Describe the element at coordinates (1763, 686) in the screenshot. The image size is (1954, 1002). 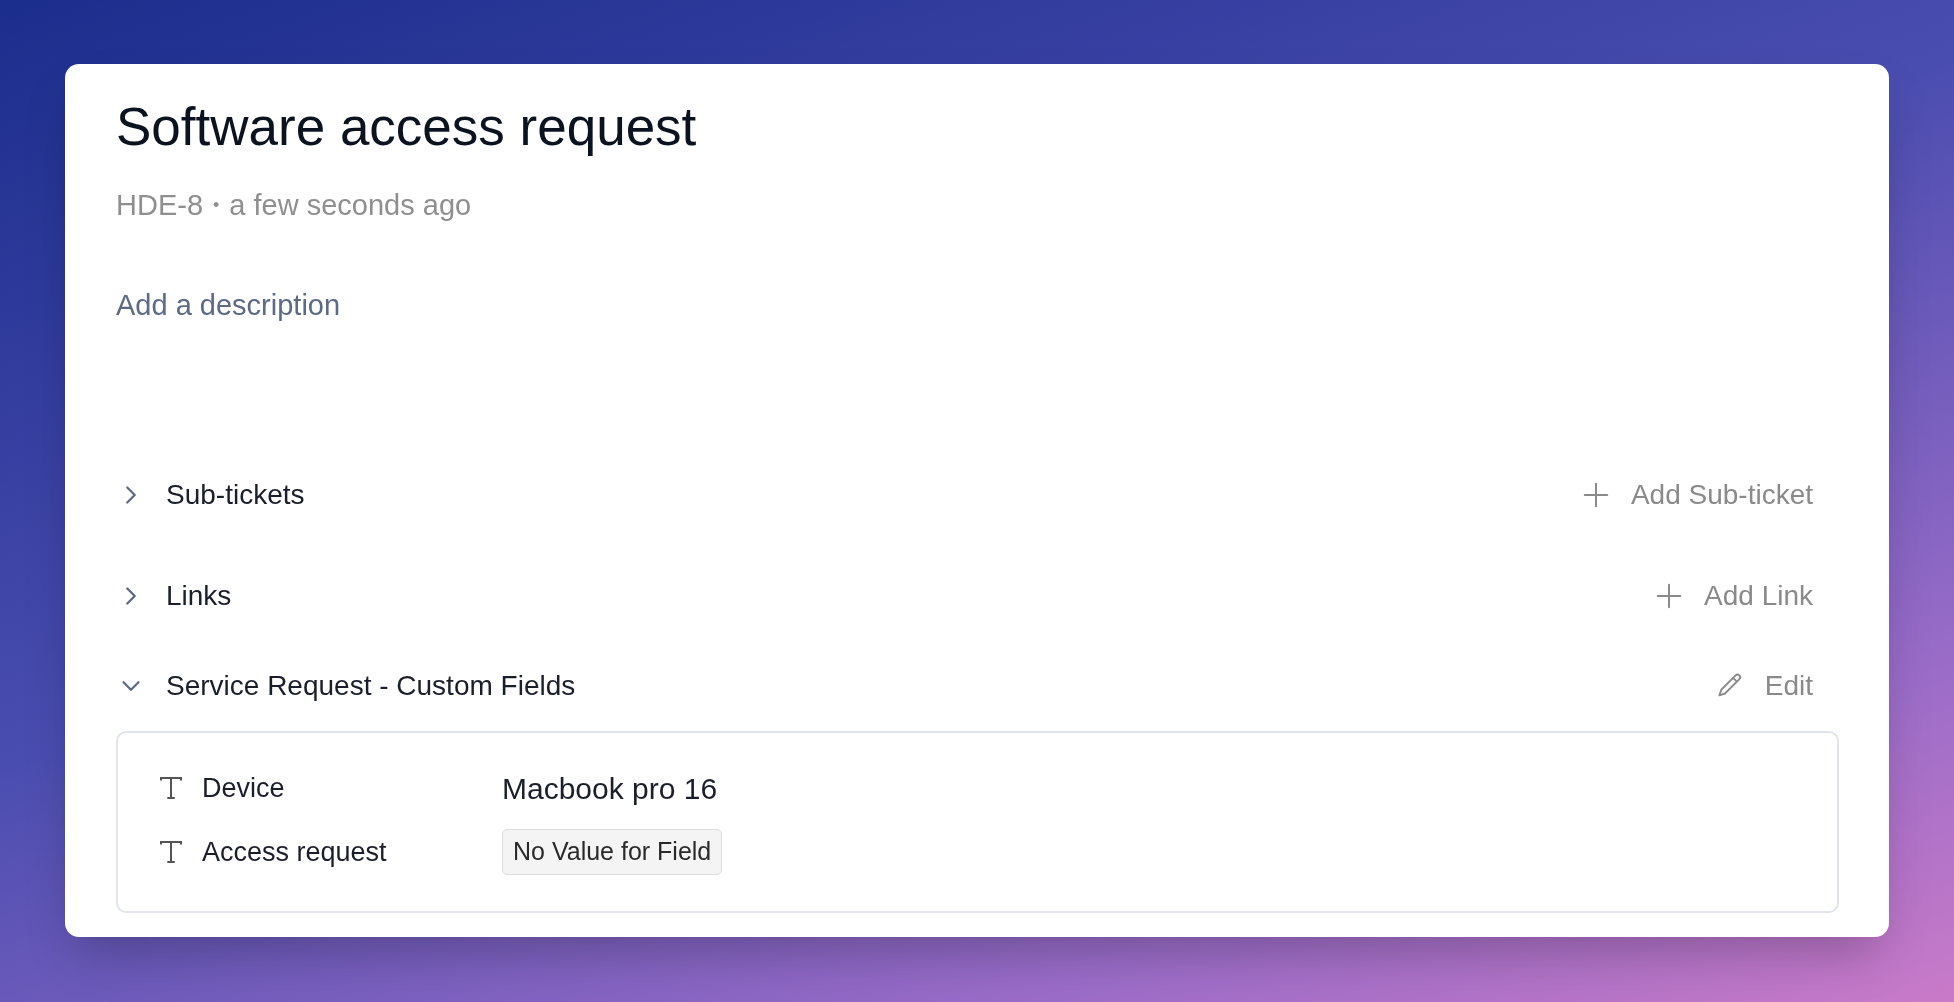
I see `edit-button: Edit` at that location.